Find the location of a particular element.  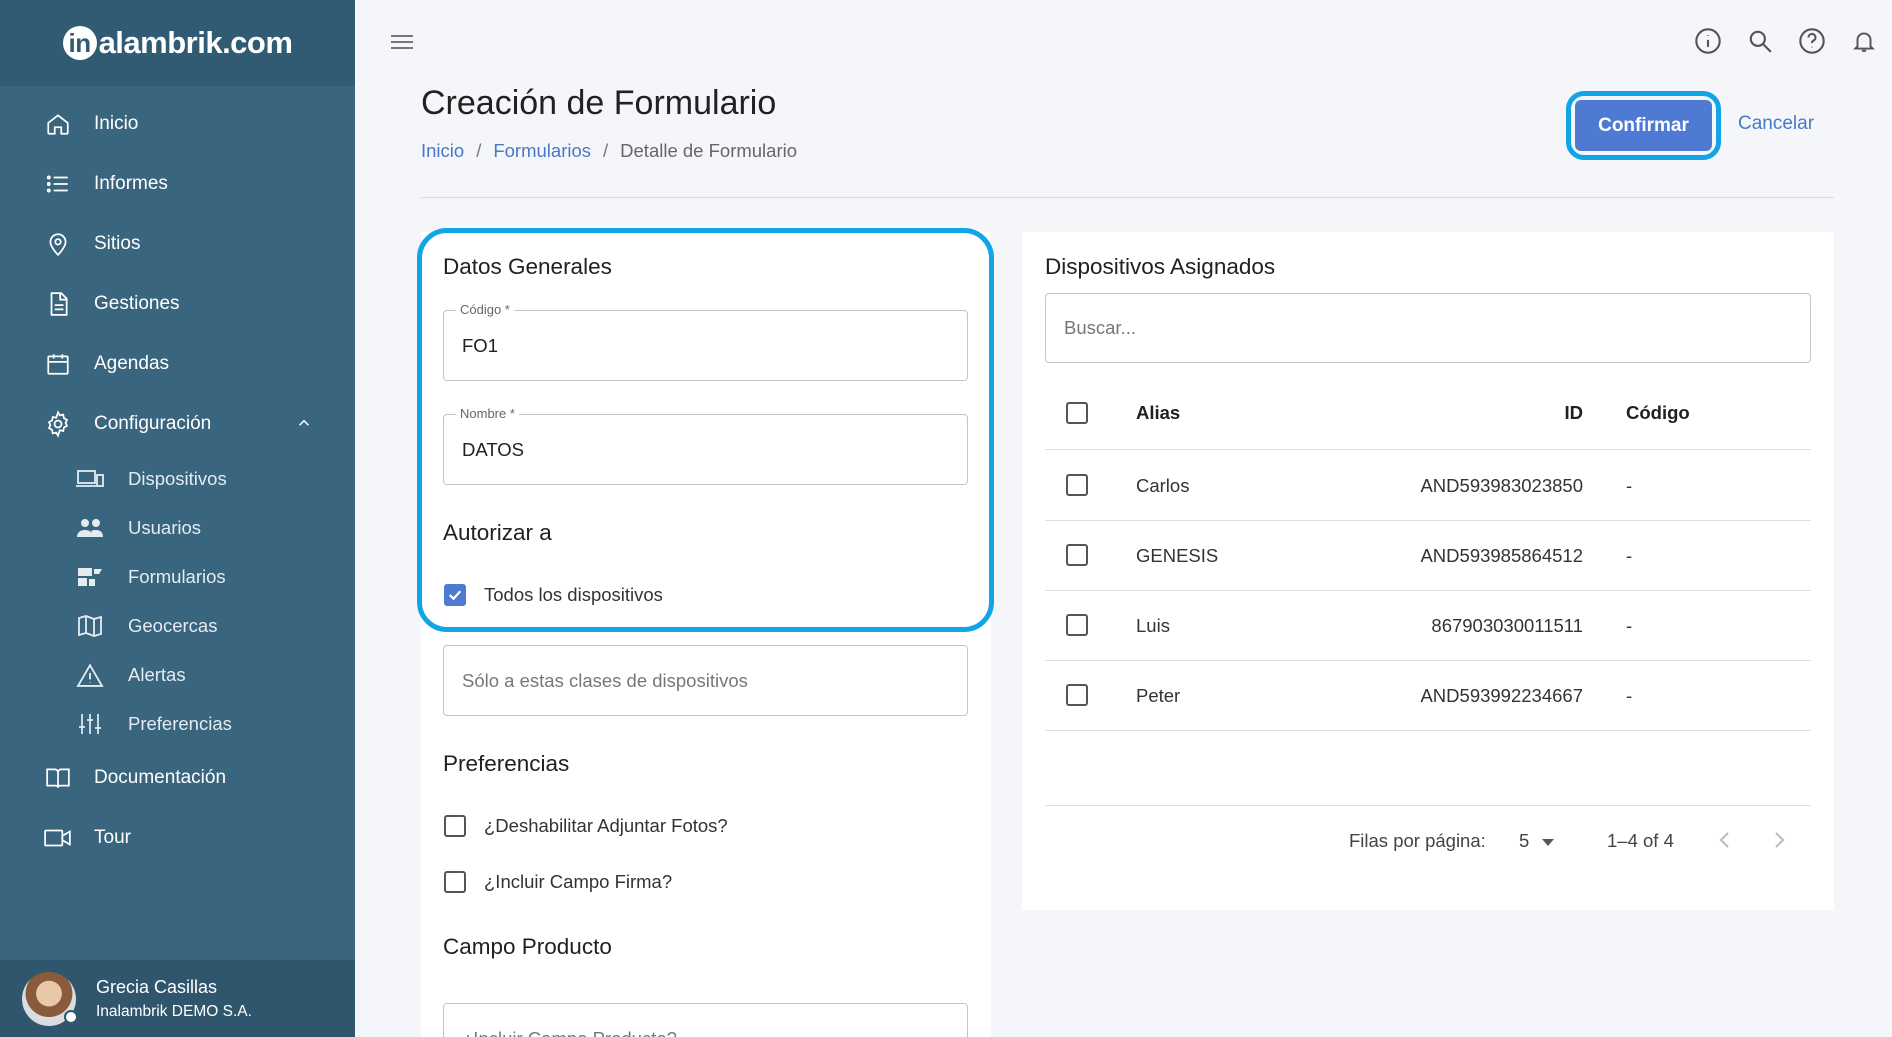

section-title-dispositivos: Dispositivos Asignados is located at coordinates (1160, 266).